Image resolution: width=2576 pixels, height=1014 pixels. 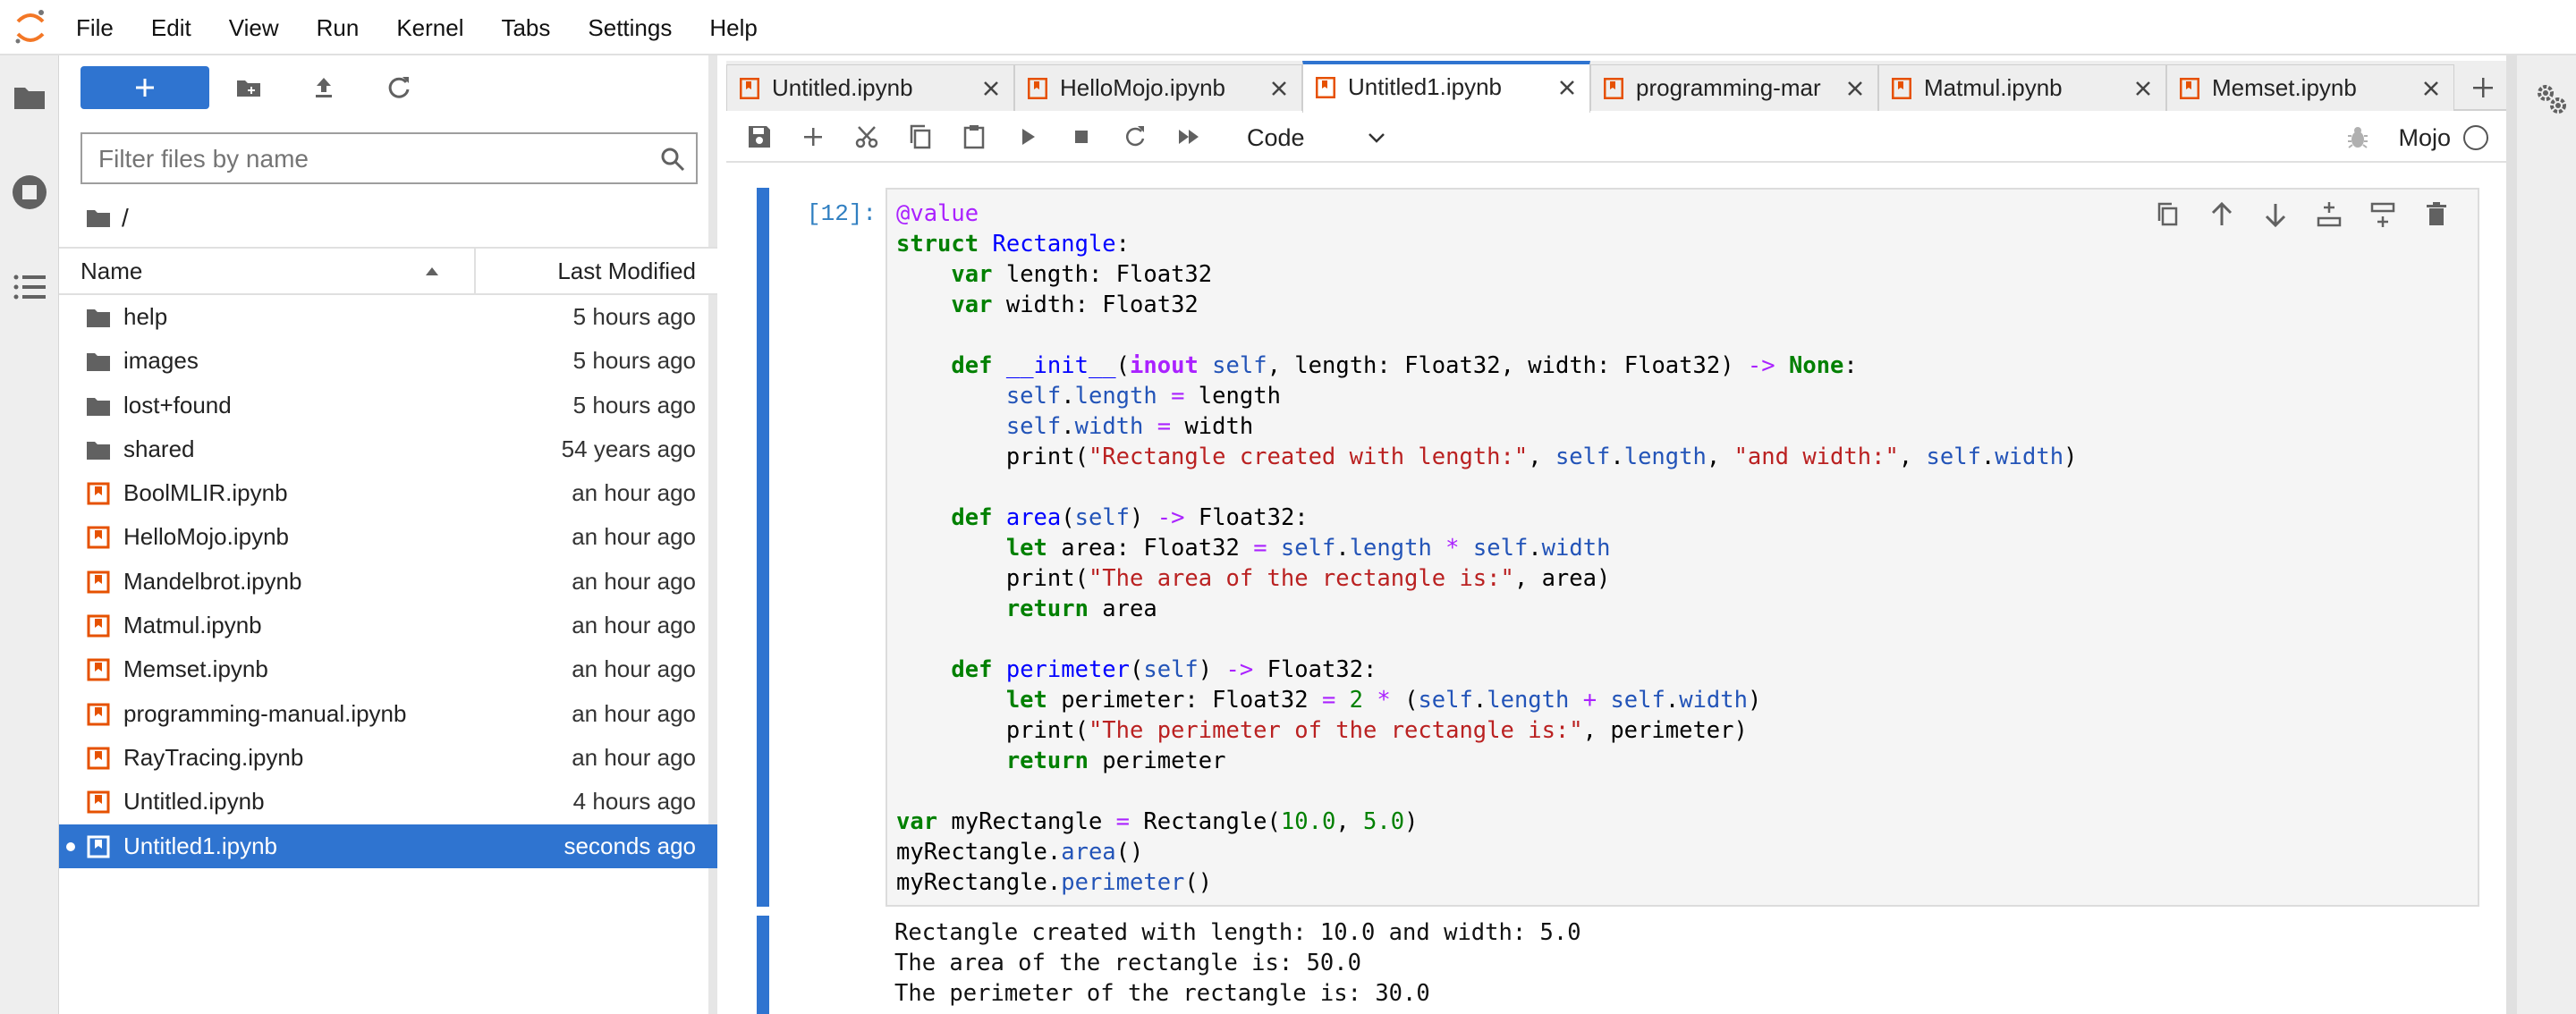 I want to click on file-filter-field, so click(x=389, y=158).